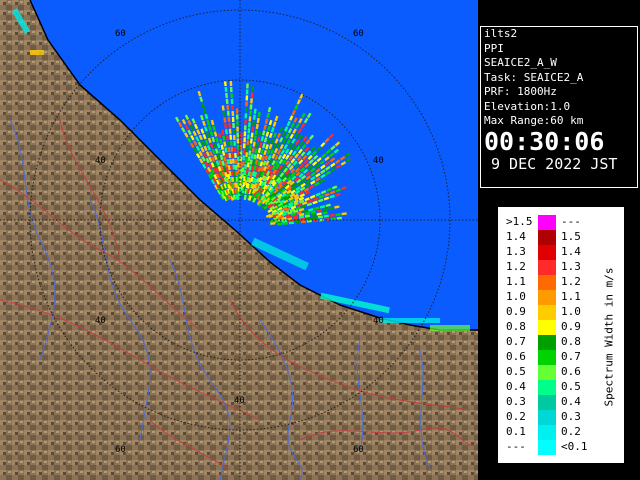 The image size is (640, 480). Describe the element at coordinates (520, 91) in the screenshot. I see `prf-value: PRF: 1800Hz` at that location.